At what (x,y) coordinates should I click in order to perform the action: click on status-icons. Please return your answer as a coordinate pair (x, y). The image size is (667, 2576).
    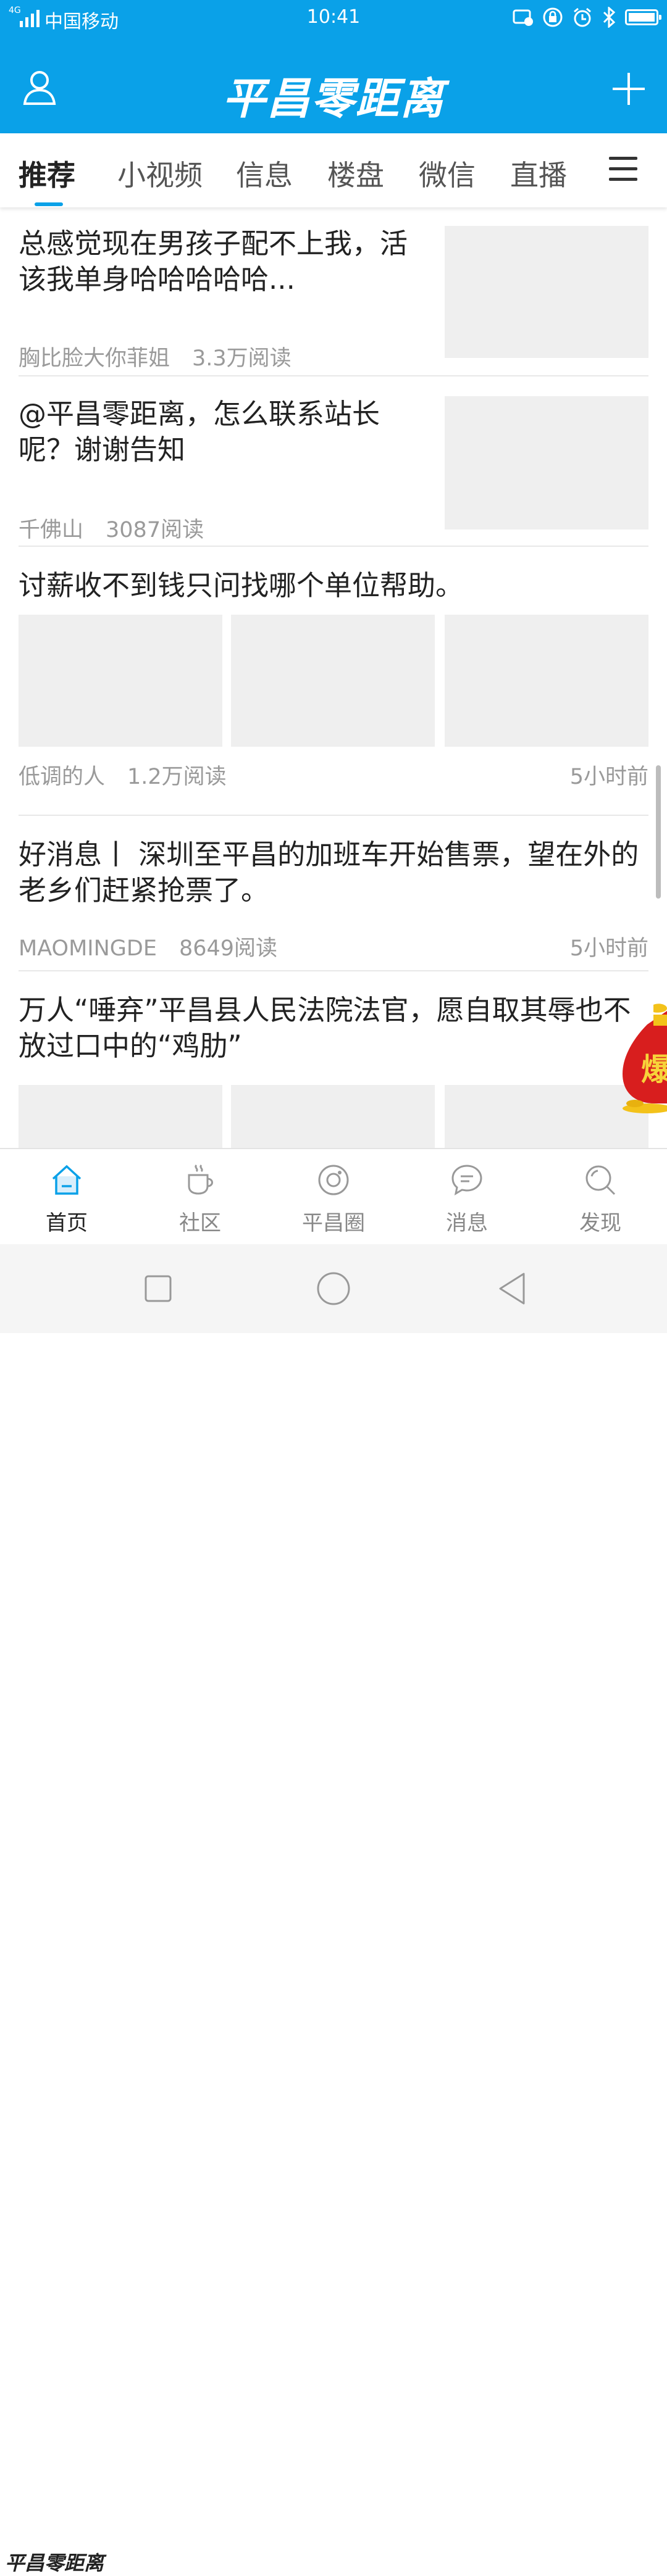
    Looking at the image, I should click on (587, 17).